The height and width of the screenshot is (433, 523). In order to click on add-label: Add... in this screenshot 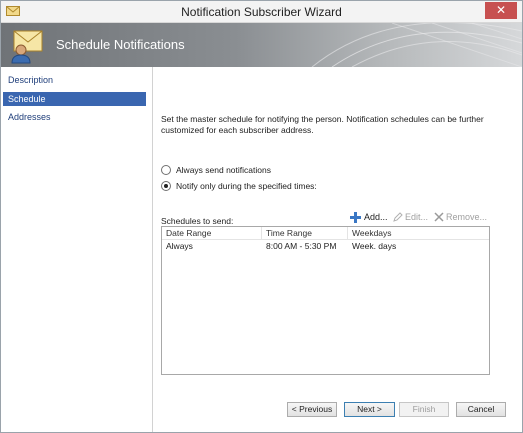, I will do `click(376, 217)`.